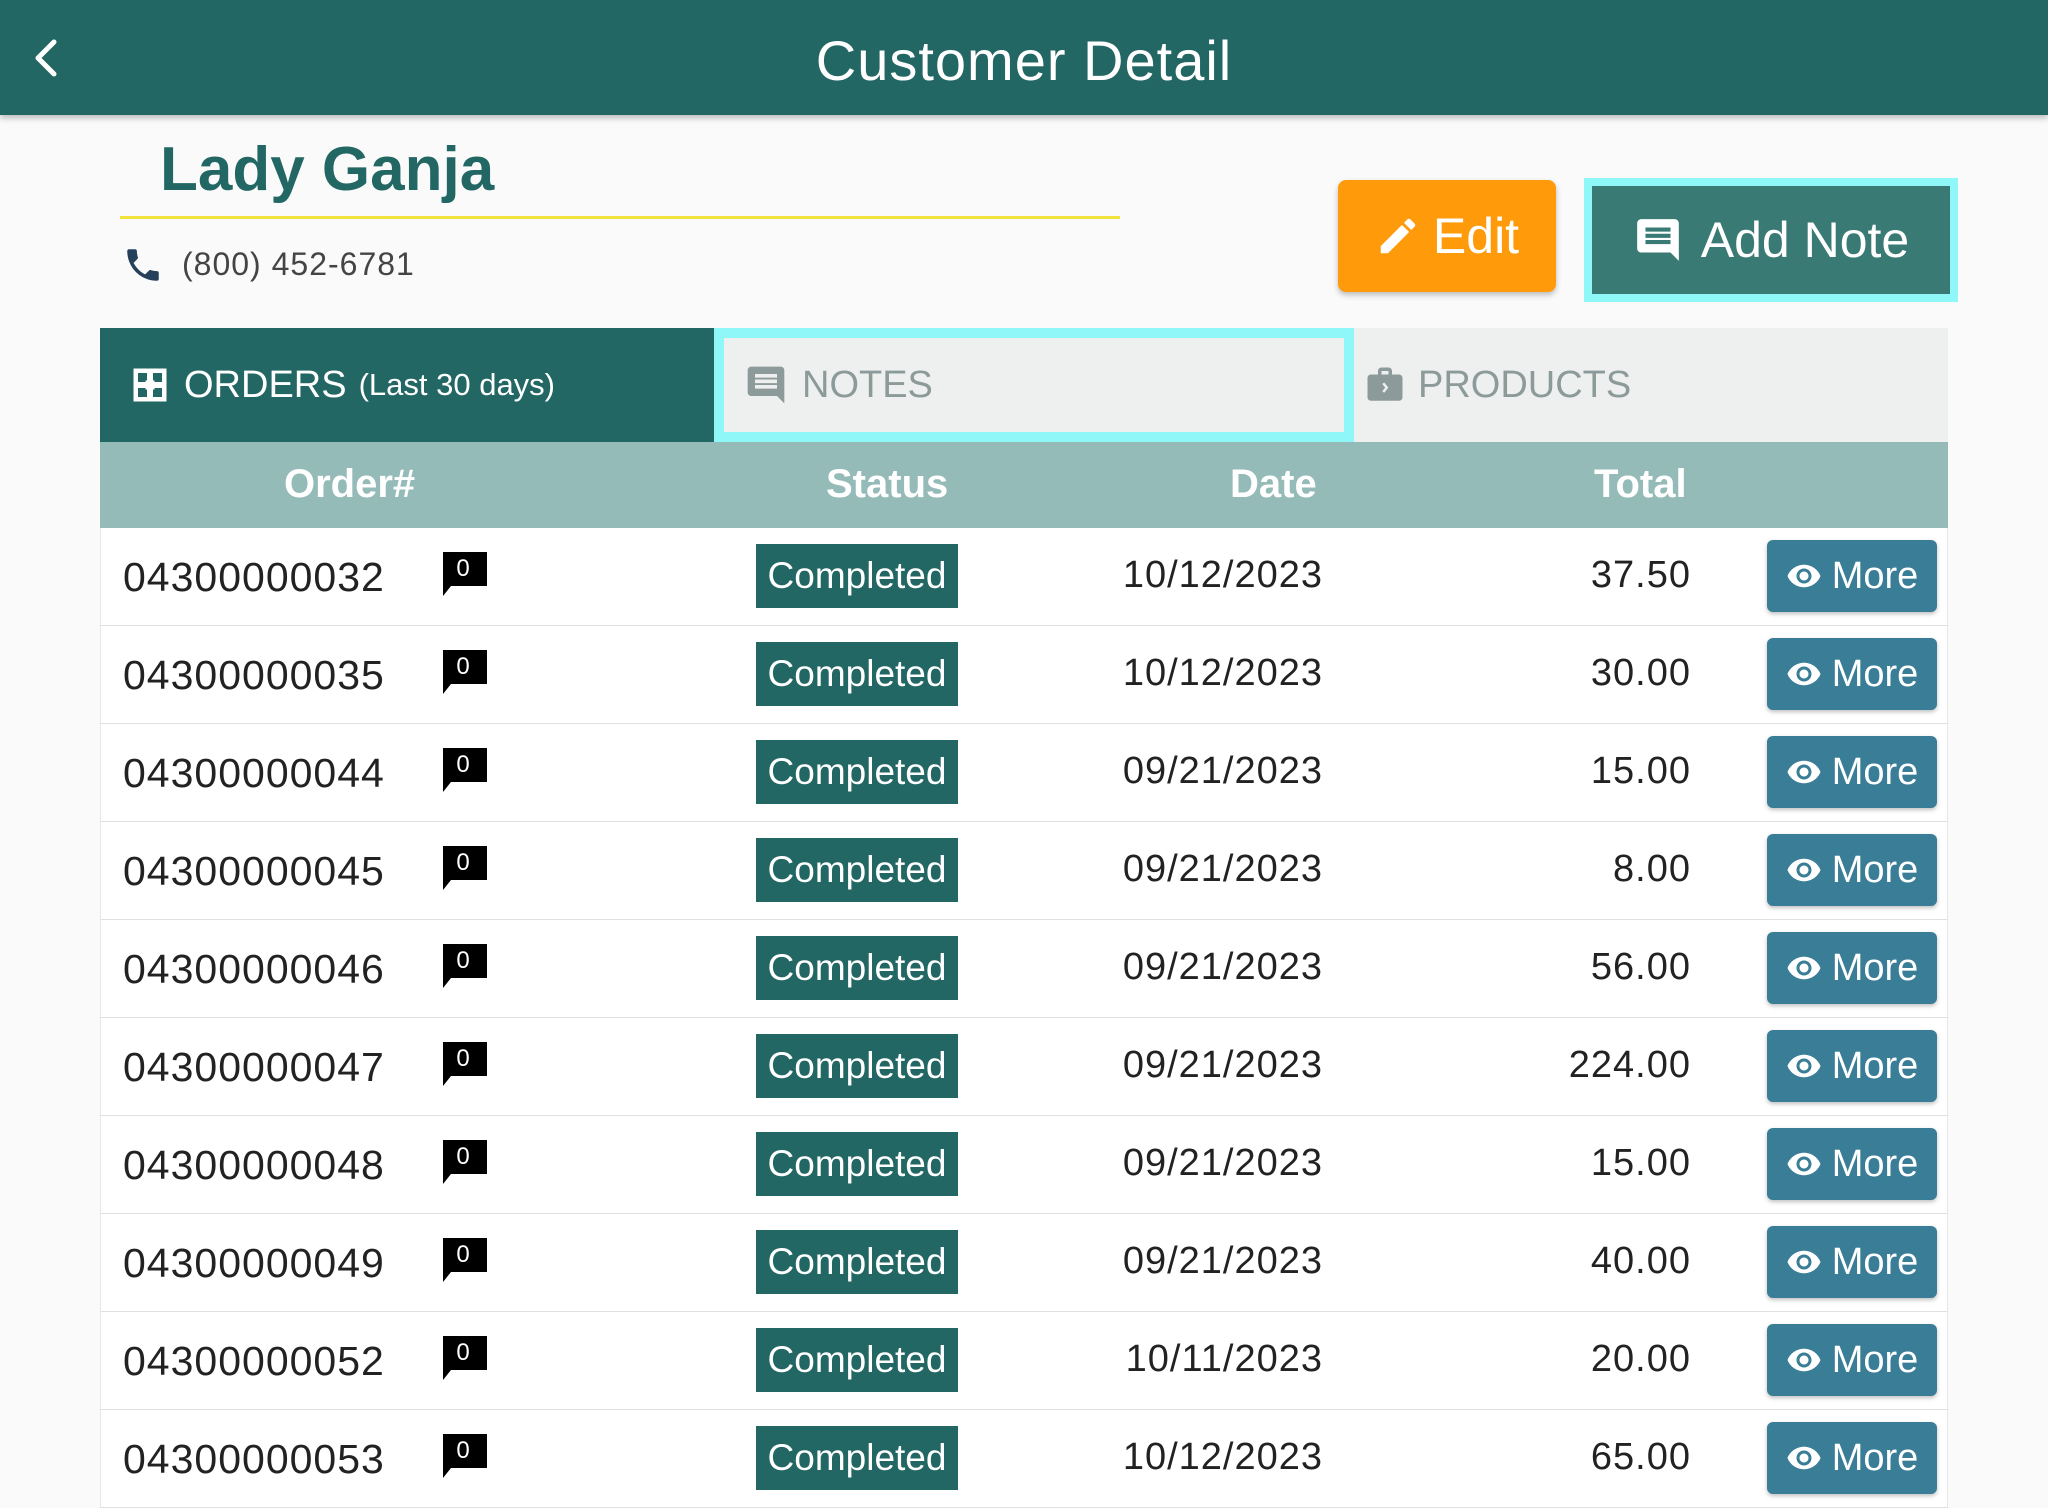  What do you see at coordinates (1651, 385) in the screenshot?
I see `tab-products: PRODUCTS` at bounding box center [1651, 385].